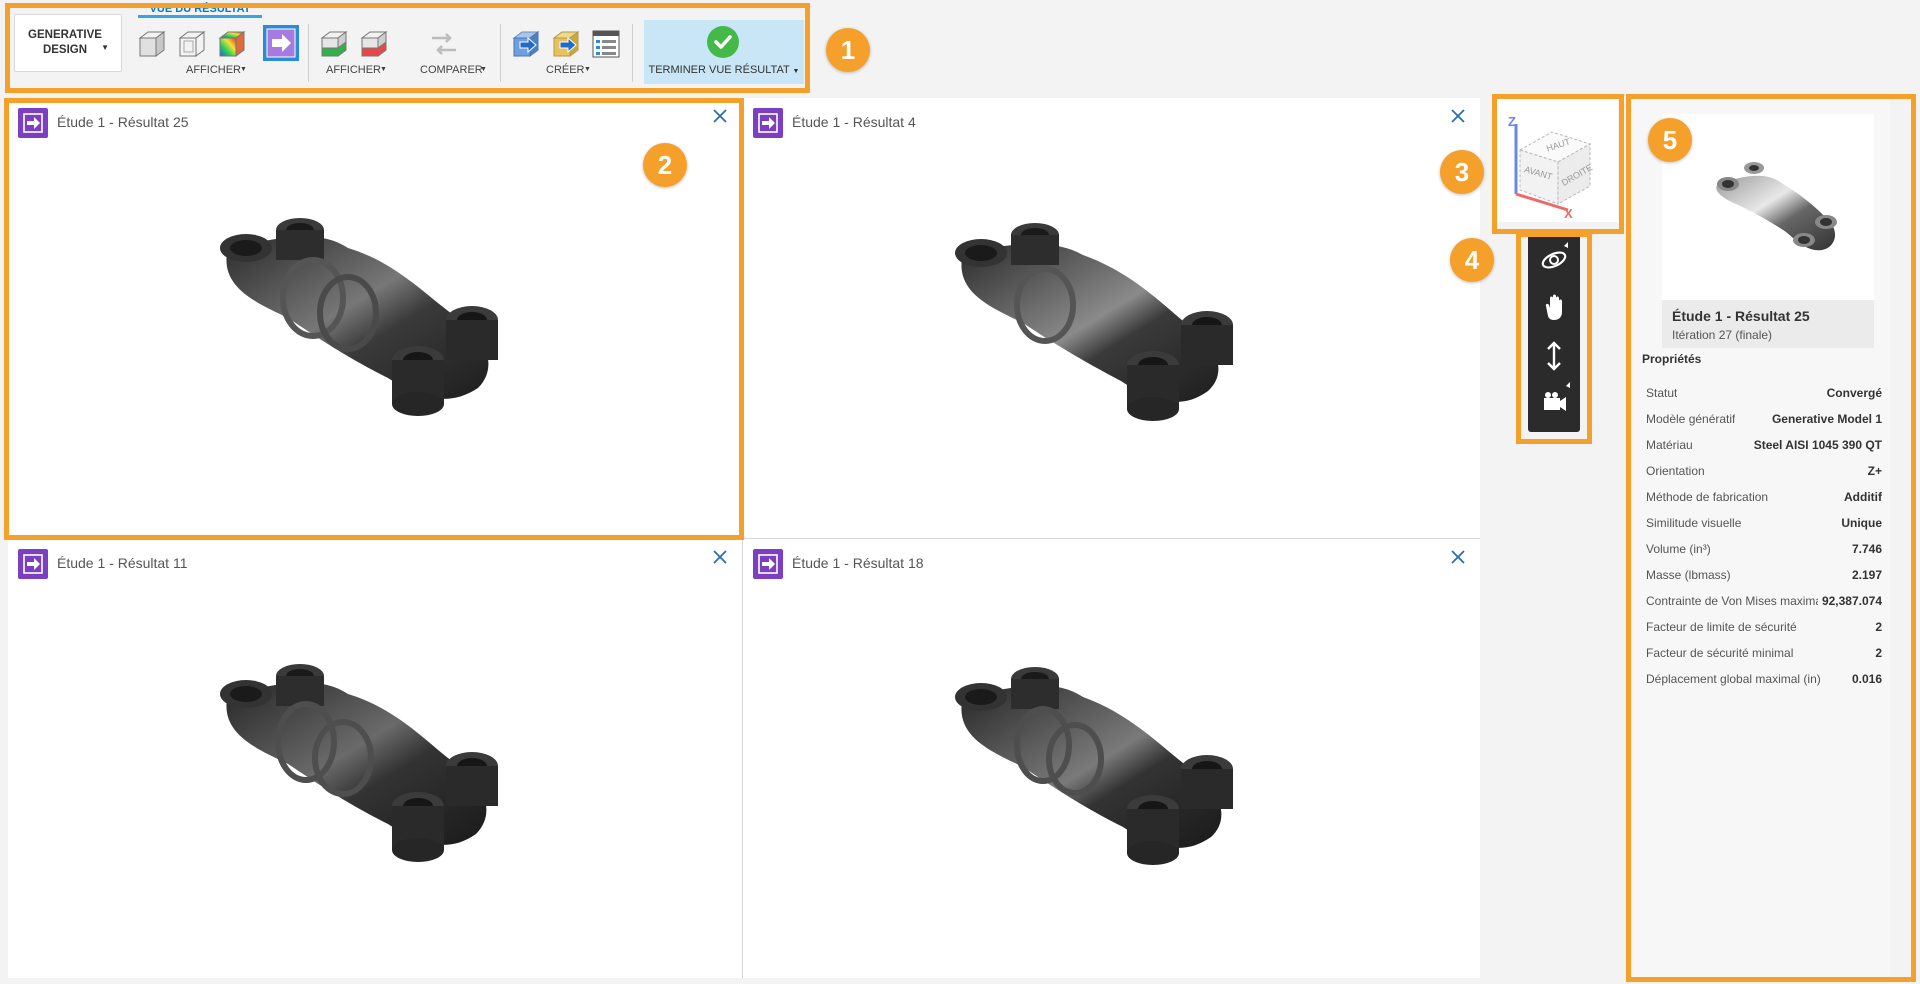 The width and height of the screenshot is (1920, 984). I want to click on group-label-afficher-2: AFFICHER, so click(353, 70).